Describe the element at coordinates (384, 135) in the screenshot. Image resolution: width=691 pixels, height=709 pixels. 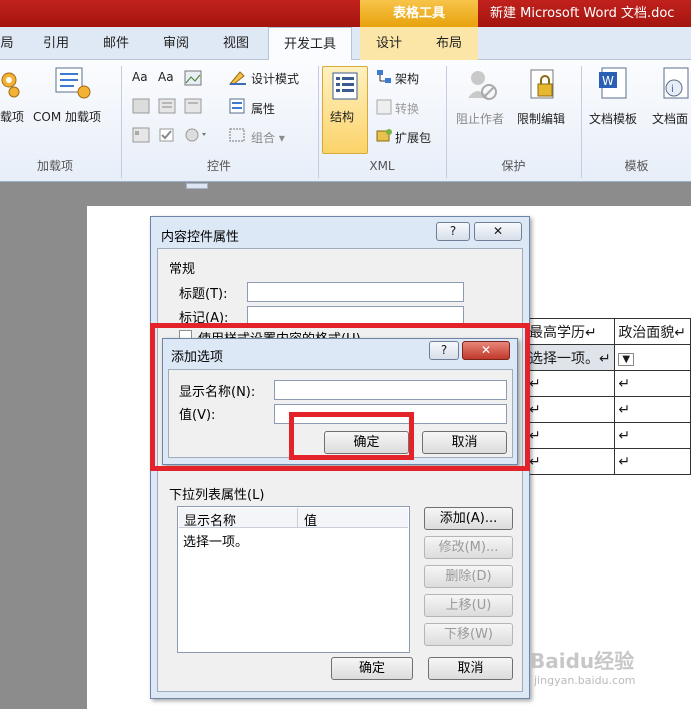
I see `expansion-pack-icon` at that location.